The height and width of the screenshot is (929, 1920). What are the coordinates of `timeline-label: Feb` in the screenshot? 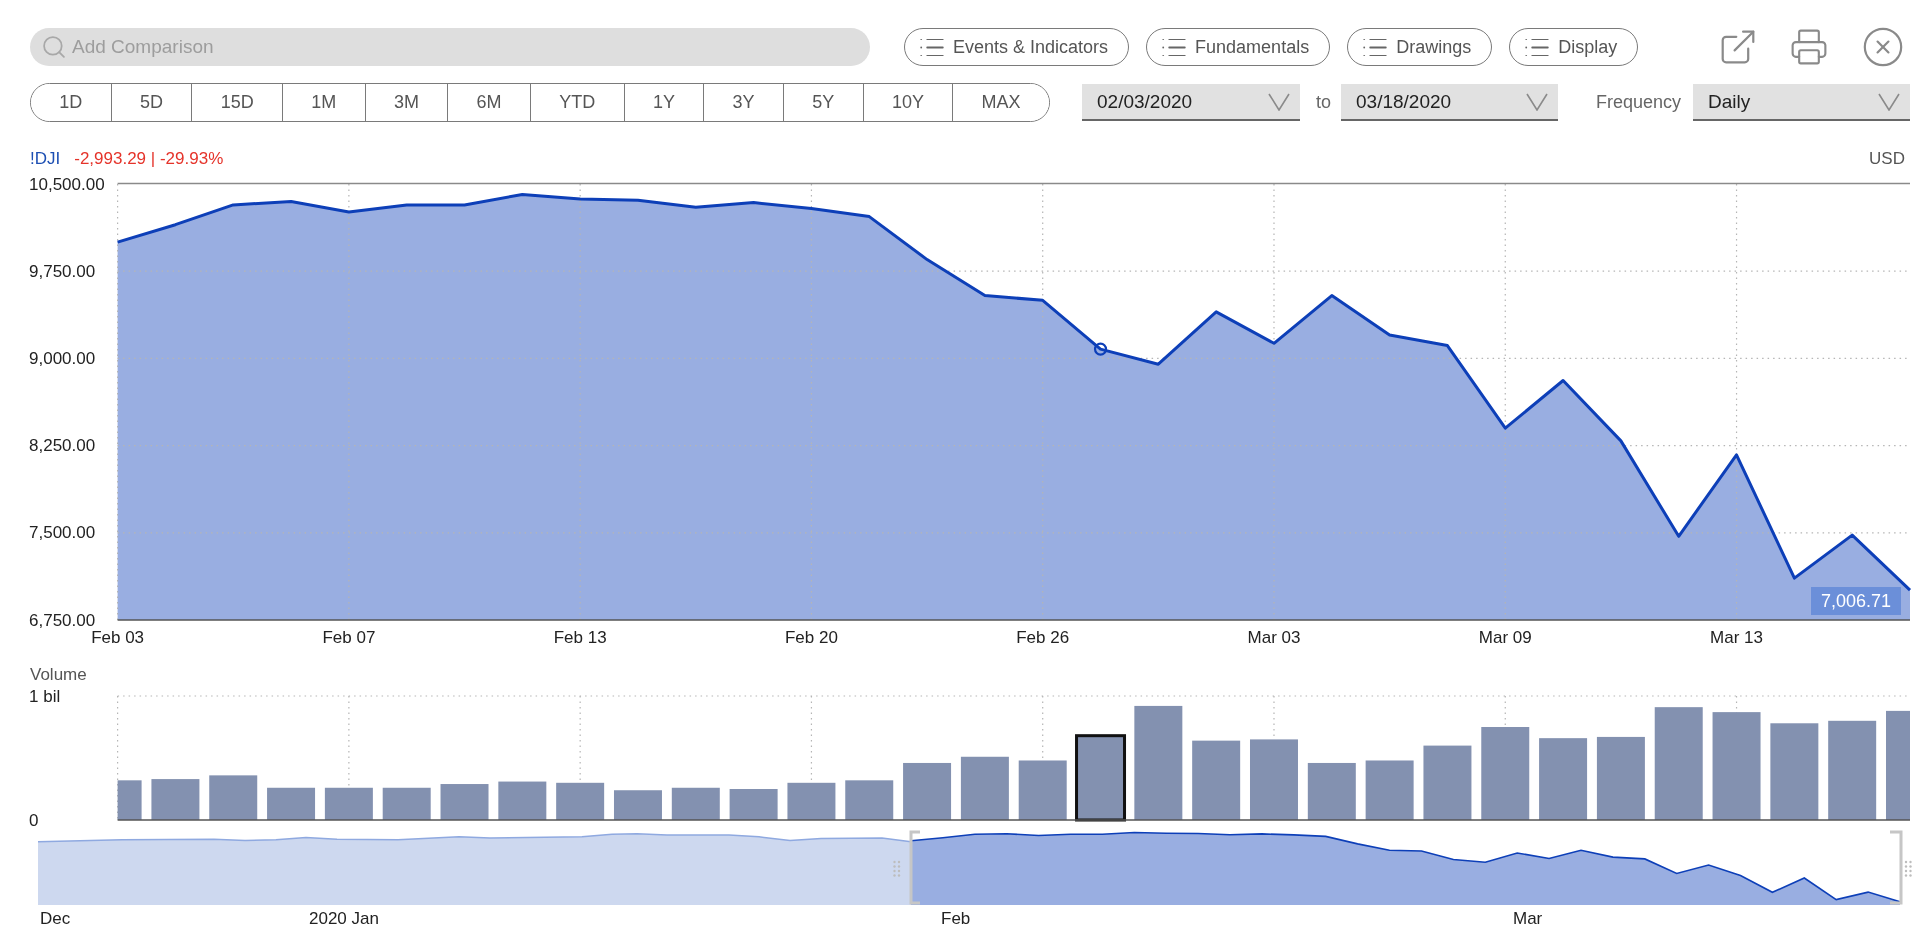 It's located at (956, 918).